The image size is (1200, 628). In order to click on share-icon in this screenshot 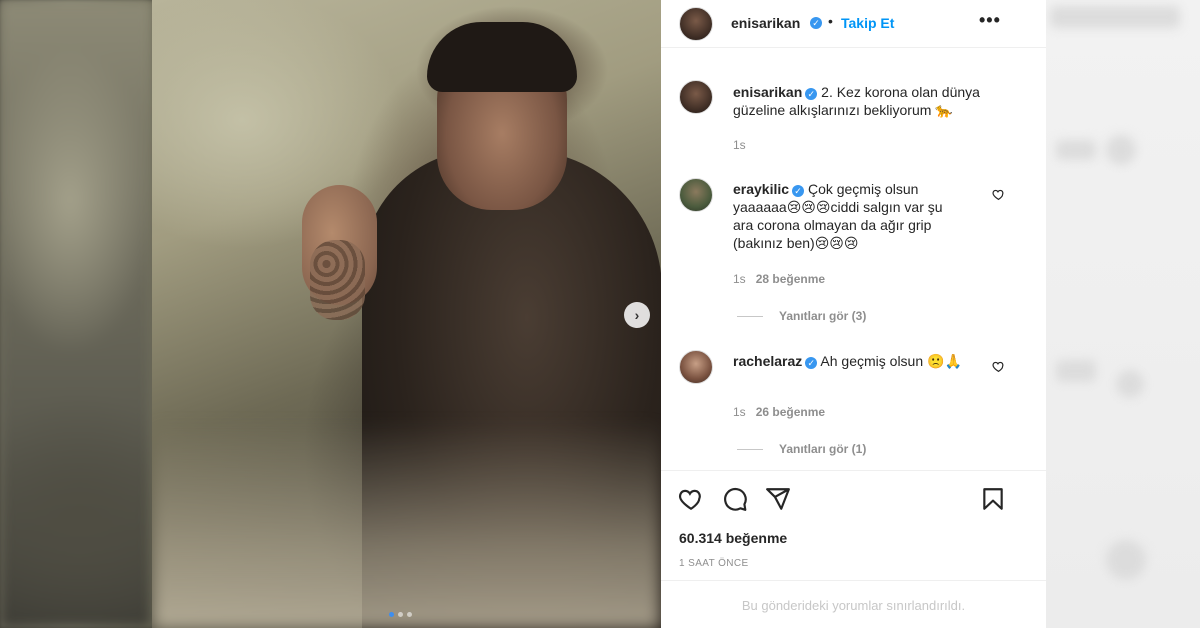, I will do `click(778, 499)`.